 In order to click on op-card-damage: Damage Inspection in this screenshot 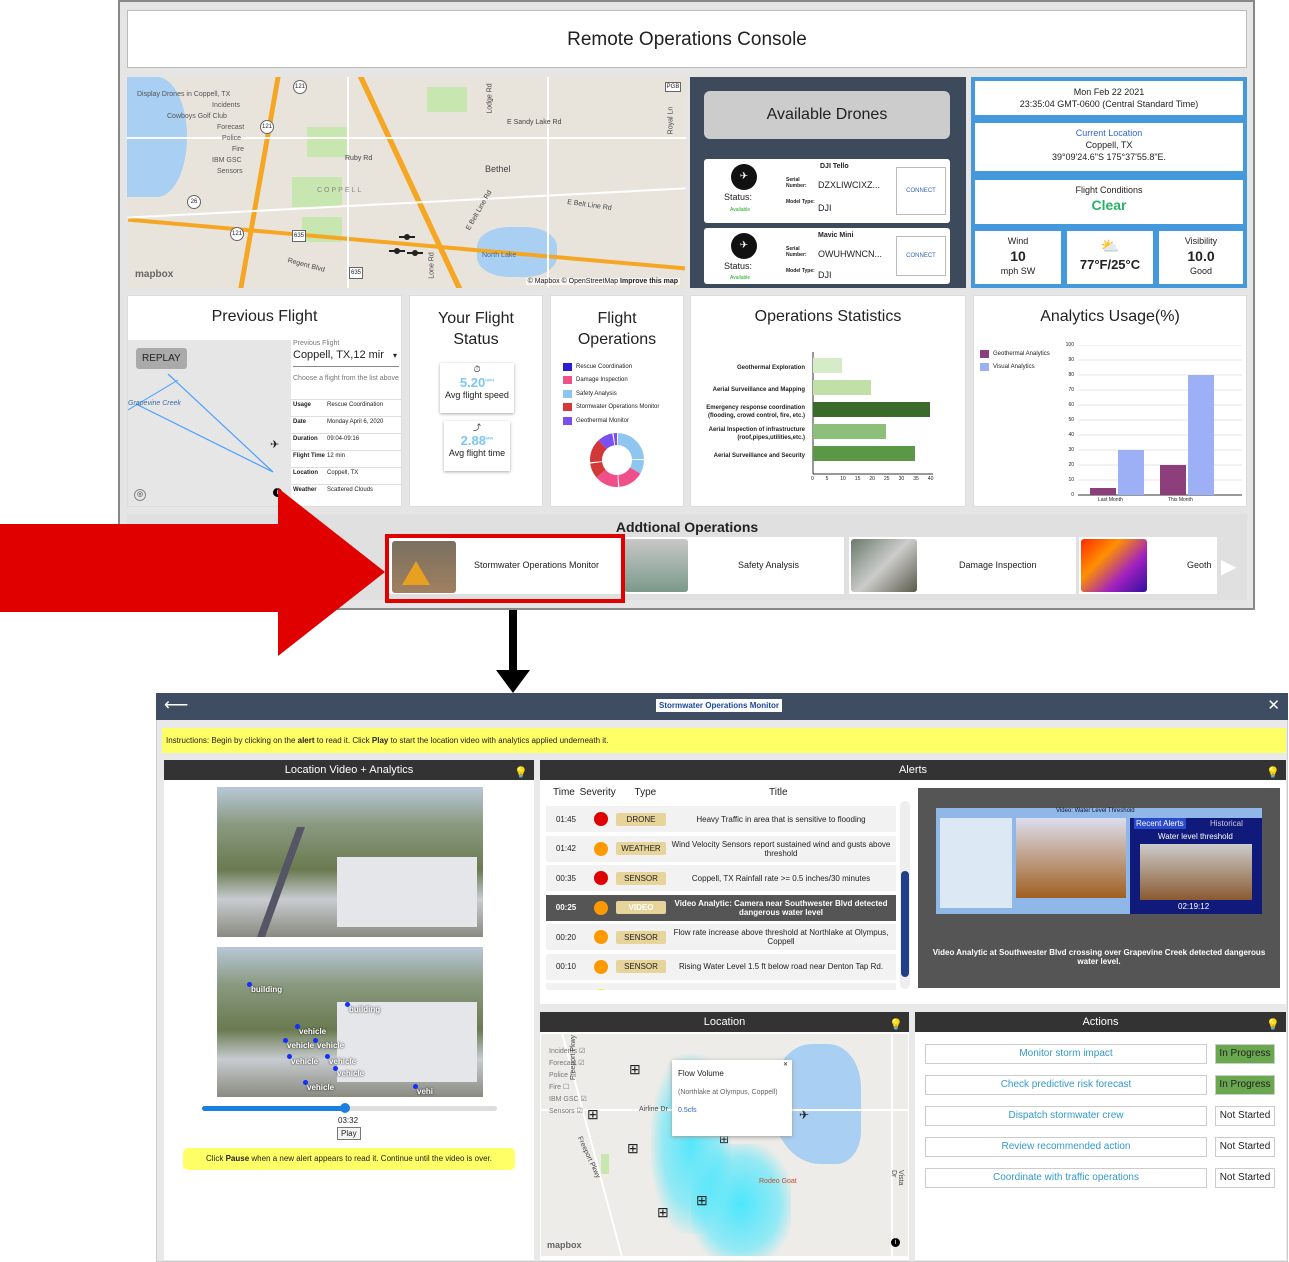, I will do `click(962, 565)`.